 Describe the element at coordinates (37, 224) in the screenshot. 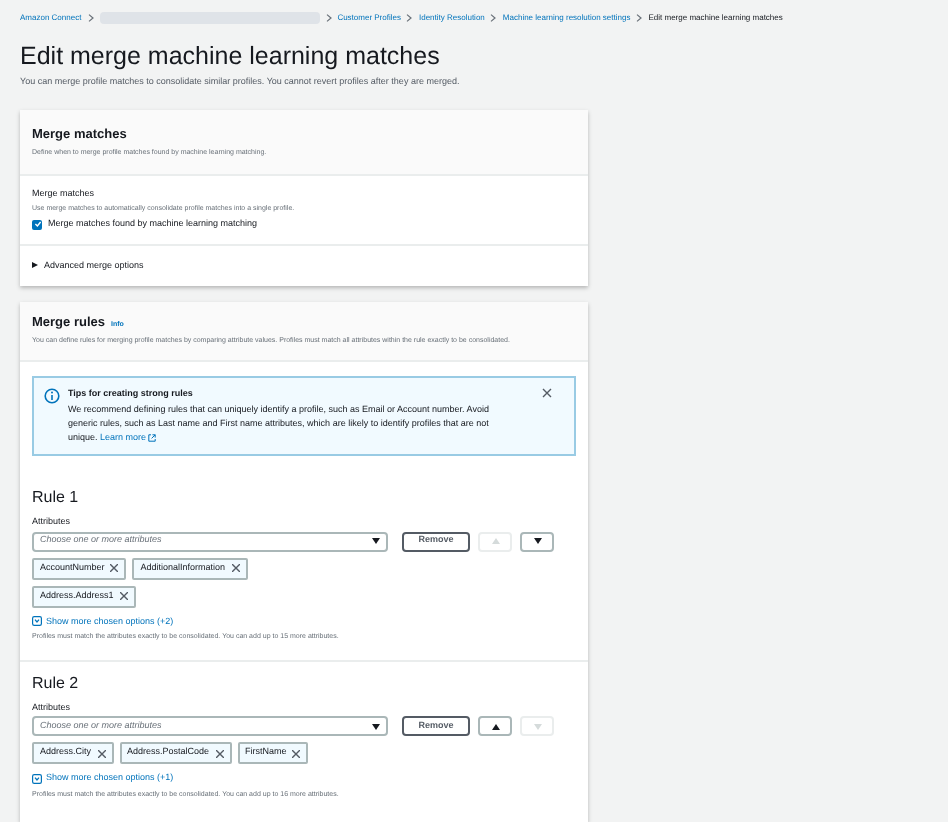

I see `checkbox` at that location.